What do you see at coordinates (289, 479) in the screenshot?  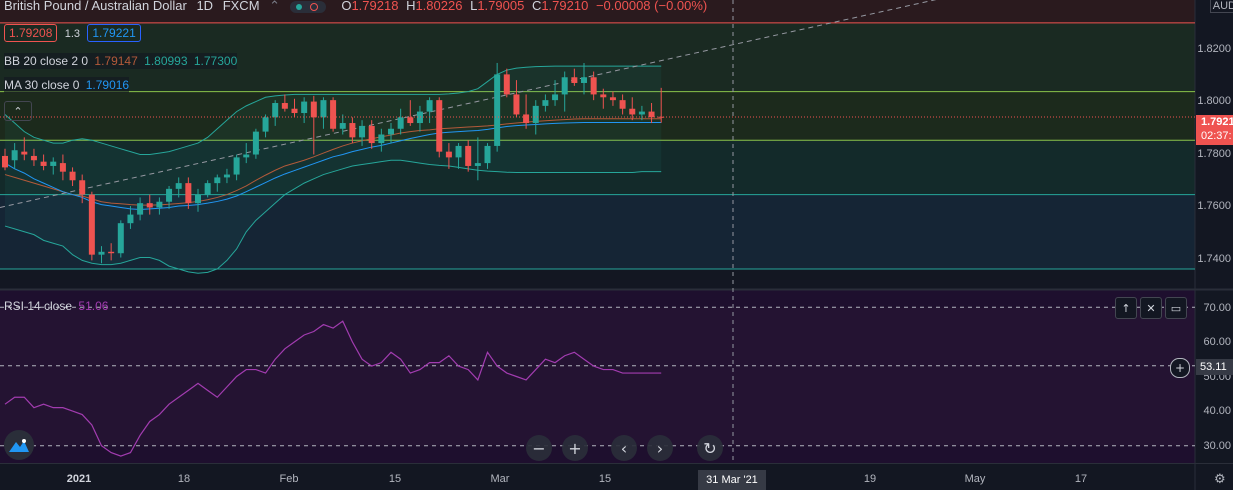 I see `time-tick: Feb` at bounding box center [289, 479].